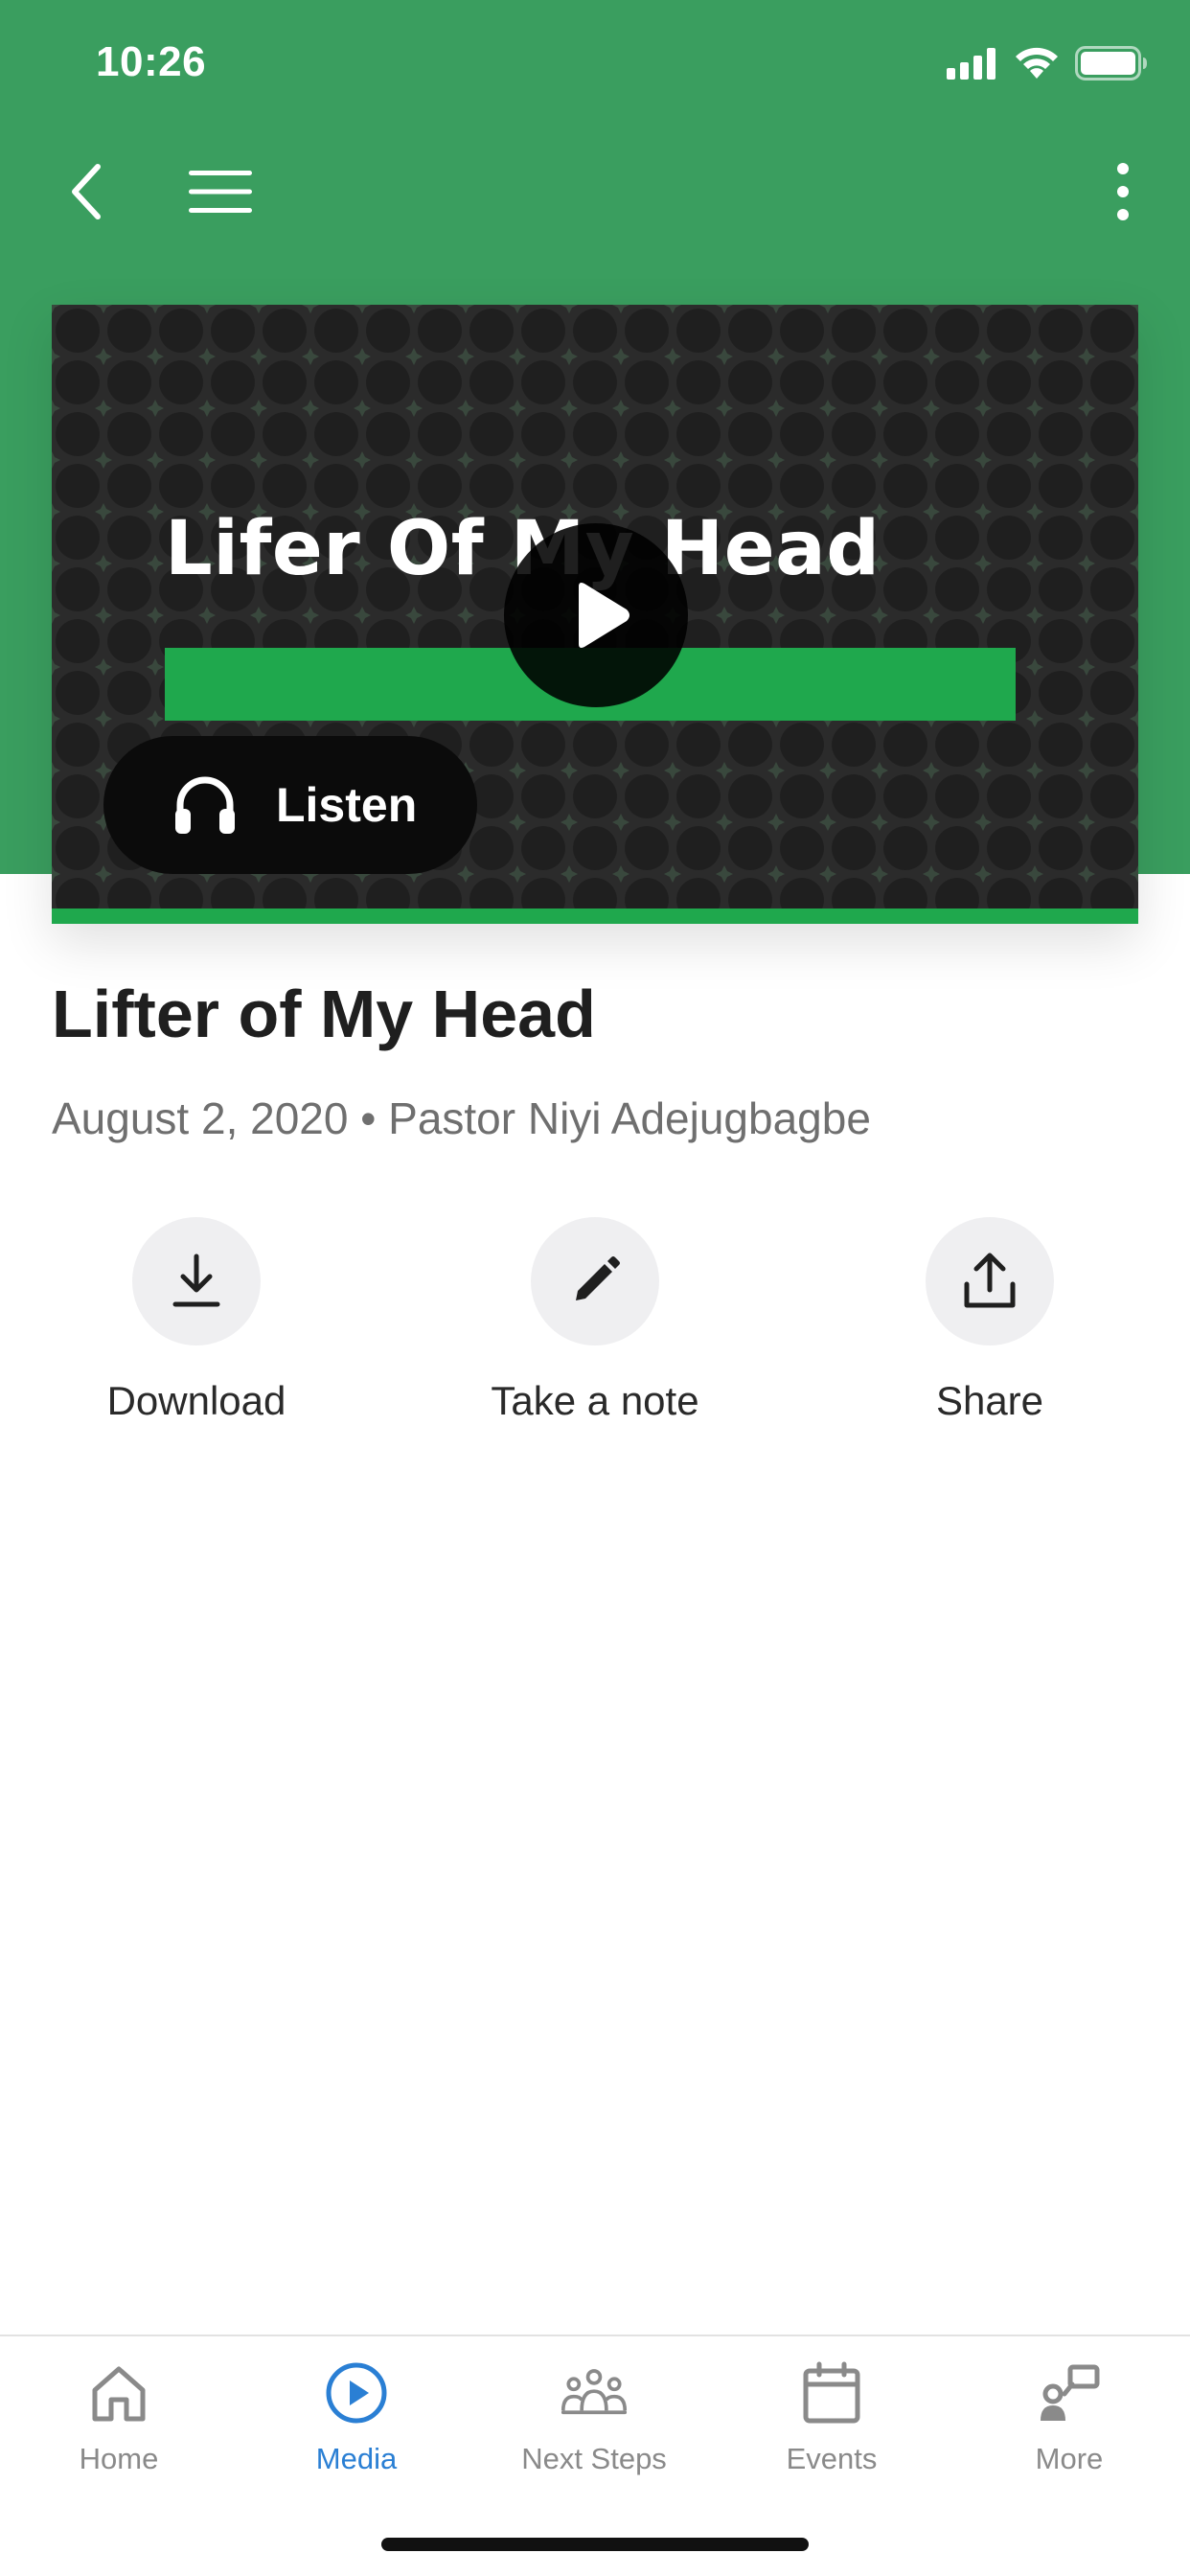  I want to click on take-note-button: Take a note, so click(595, 1320).